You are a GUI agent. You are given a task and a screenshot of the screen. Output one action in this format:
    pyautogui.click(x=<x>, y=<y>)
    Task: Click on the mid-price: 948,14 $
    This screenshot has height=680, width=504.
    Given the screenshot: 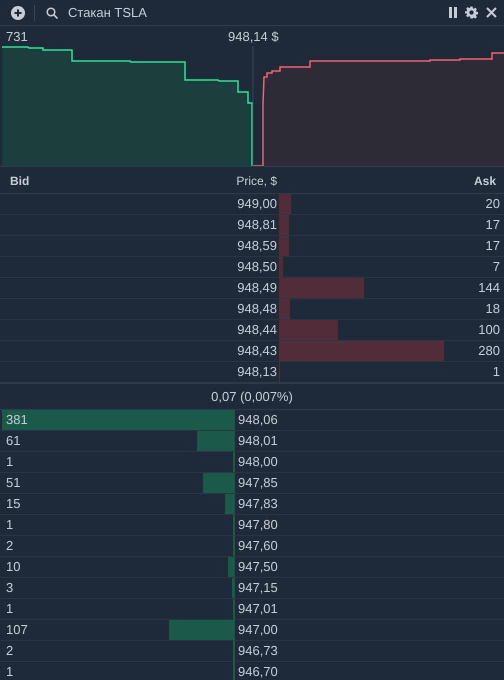 What is the action you would take?
    pyautogui.click(x=253, y=37)
    